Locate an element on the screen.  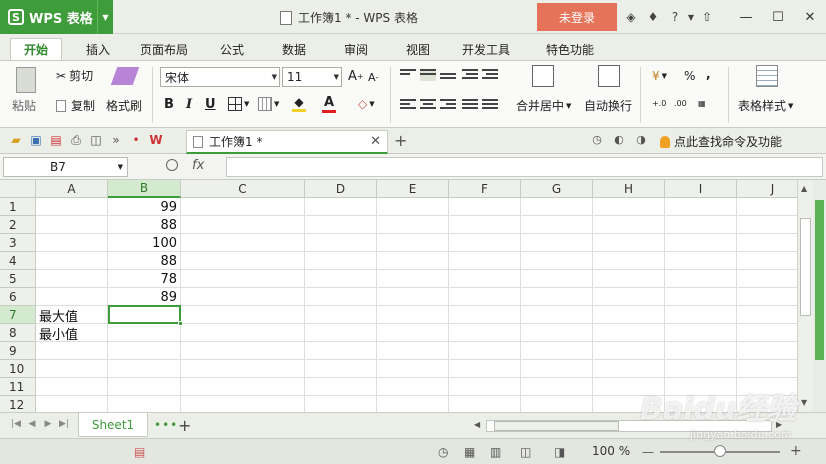
align-top-icon is located at coordinates (408, 75).